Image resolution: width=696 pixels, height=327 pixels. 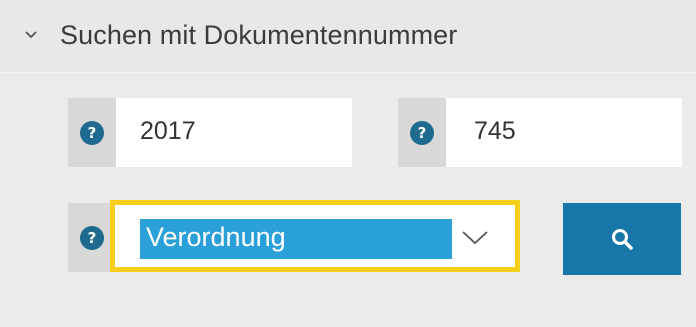 I want to click on year-field: ? 2017, so click(x=210, y=132).